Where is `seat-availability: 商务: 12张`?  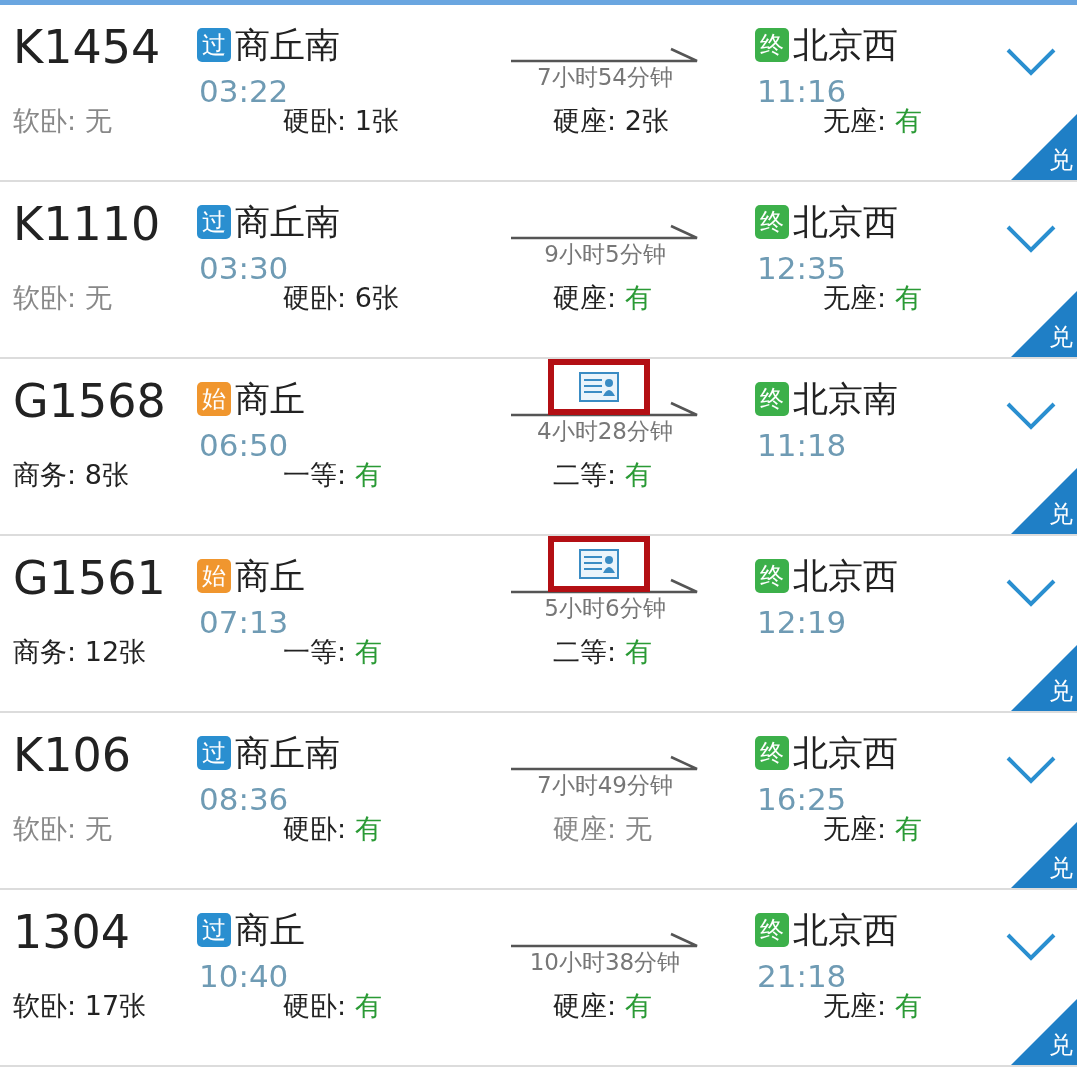 seat-availability: 商务: 12张 is located at coordinates (80, 652).